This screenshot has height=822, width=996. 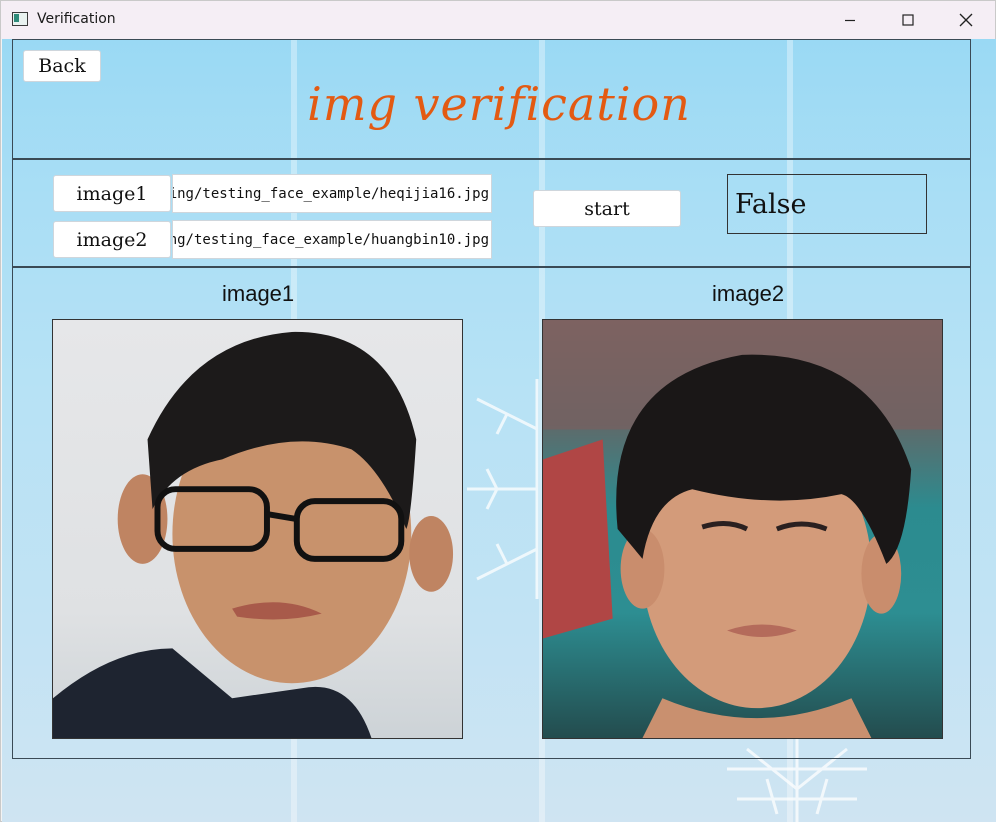 What do you see at coordinates (112, 193) in the screenshot?
I see `select-image1-button: image1` at bounding box center [112, 193].